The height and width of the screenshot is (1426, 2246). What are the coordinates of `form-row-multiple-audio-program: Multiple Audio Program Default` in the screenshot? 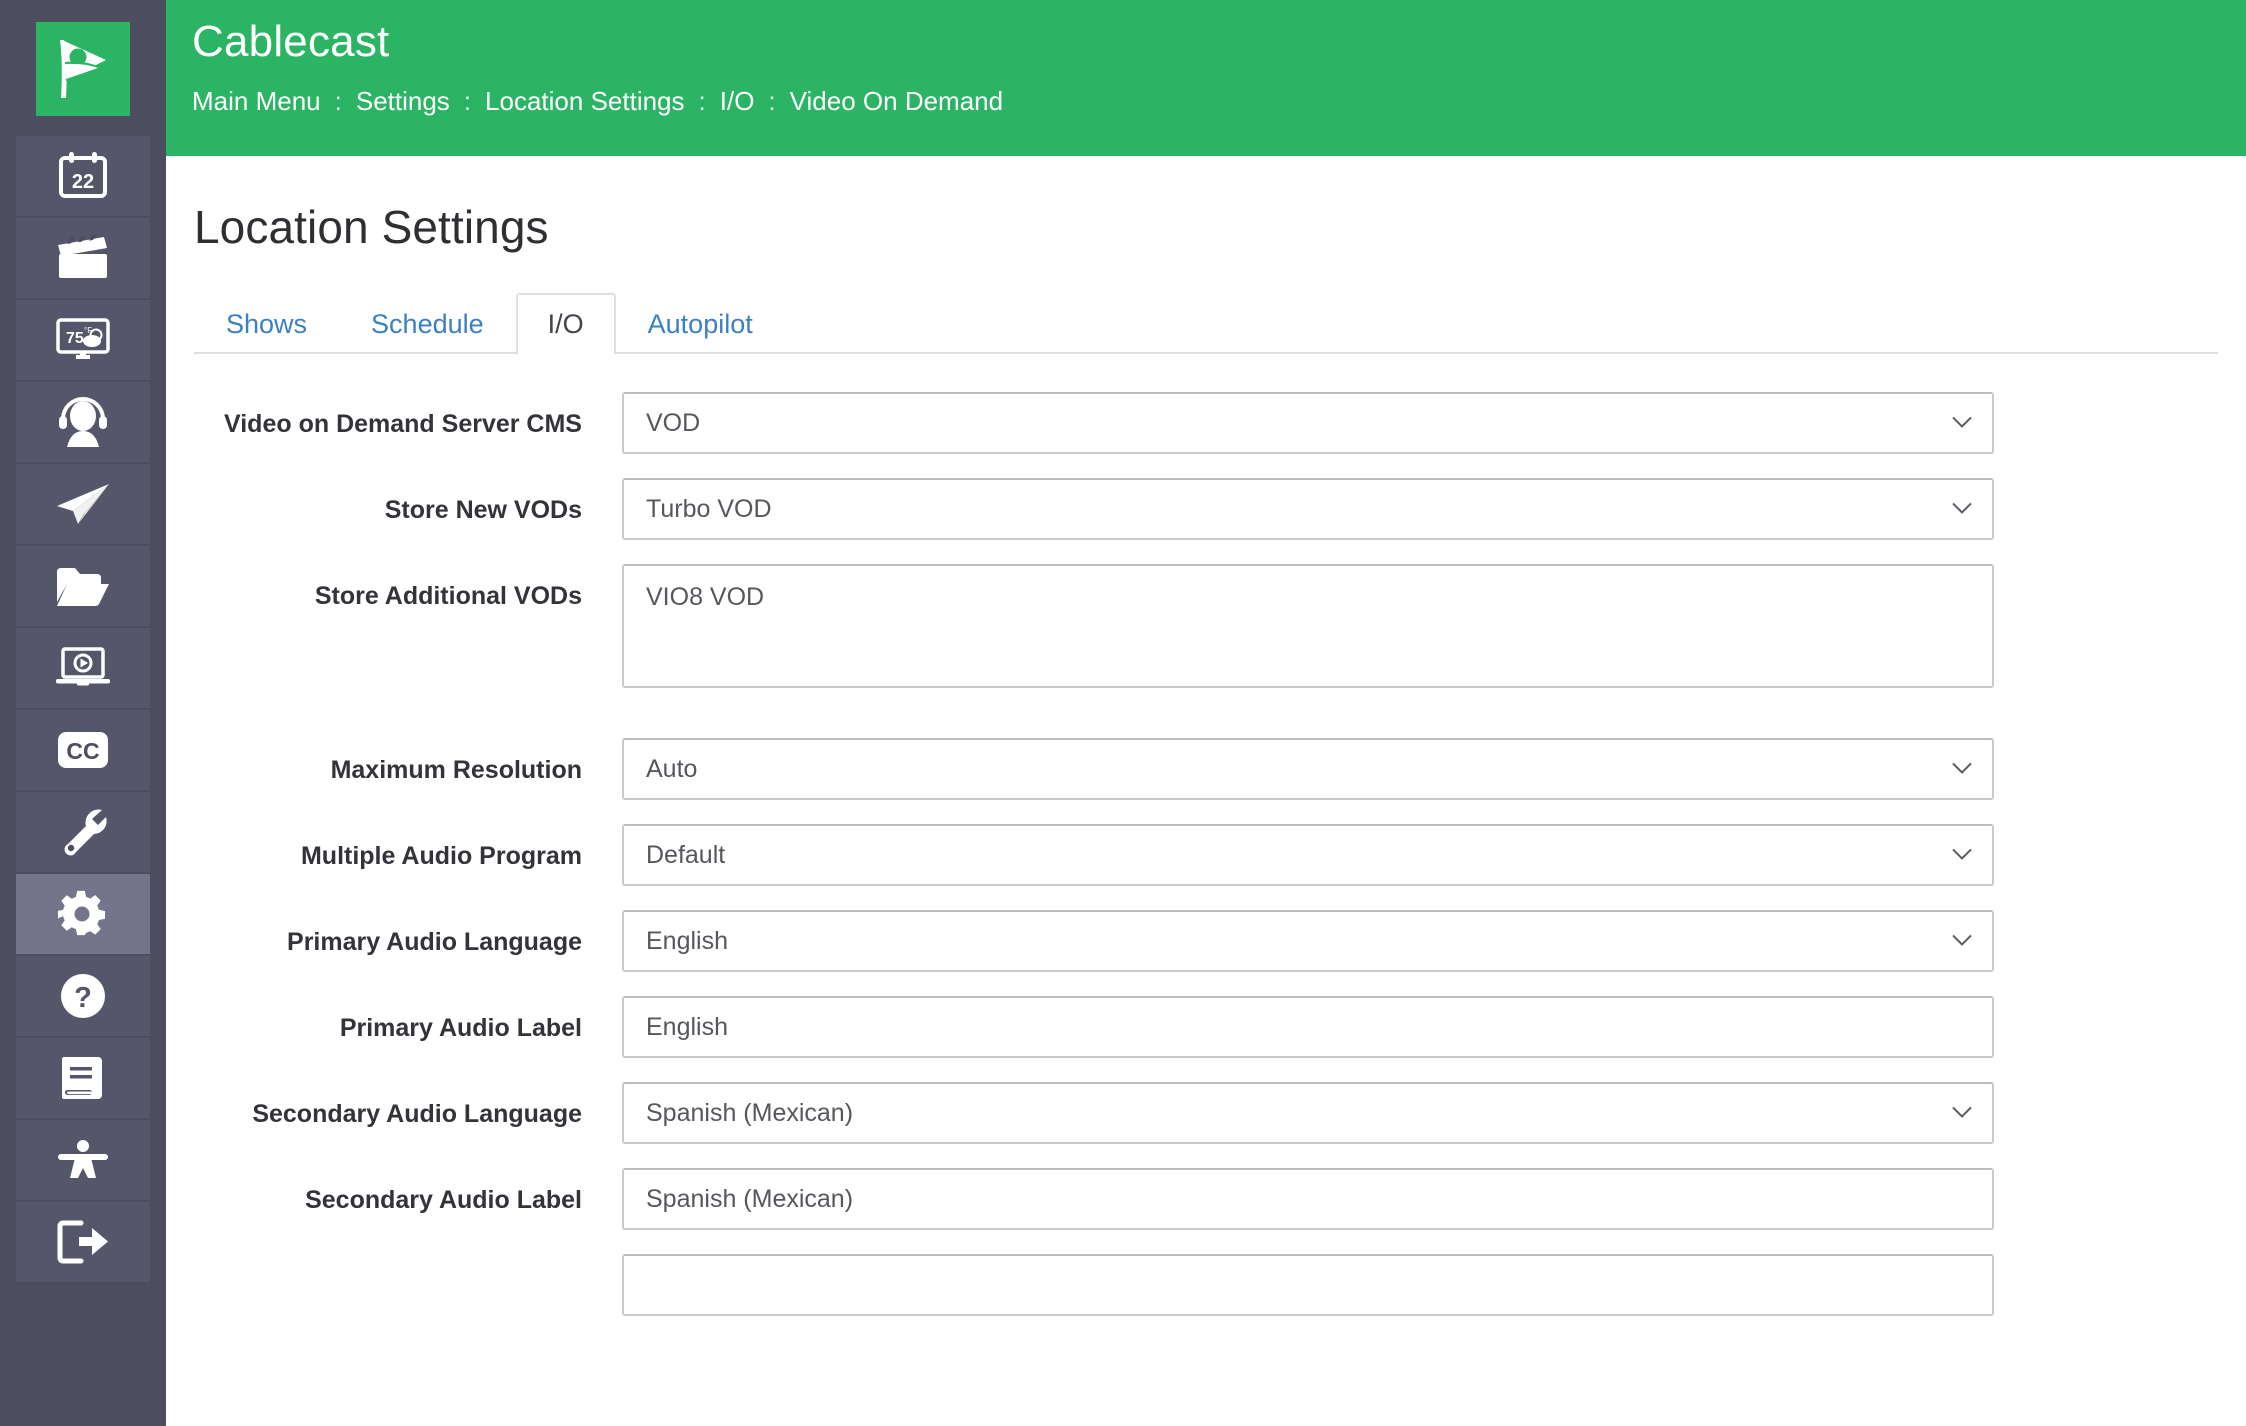 It's located at (1220, 855).